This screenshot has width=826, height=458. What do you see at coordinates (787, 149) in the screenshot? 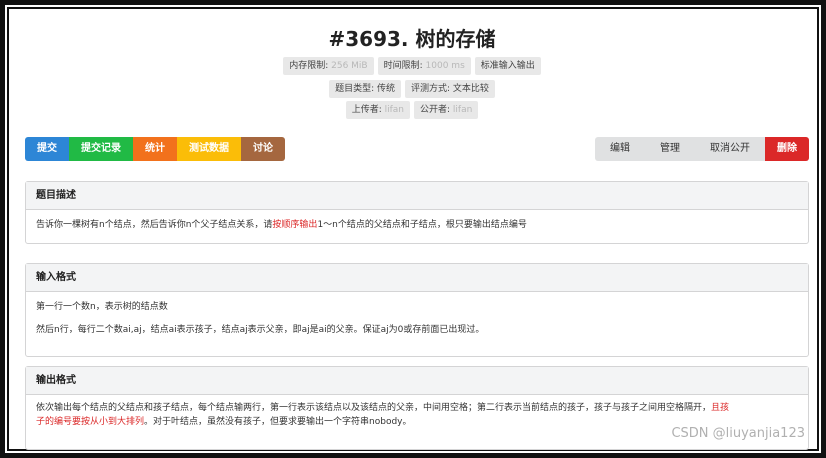
I see `delete-button: 删除` at bounding box center [787, 149].